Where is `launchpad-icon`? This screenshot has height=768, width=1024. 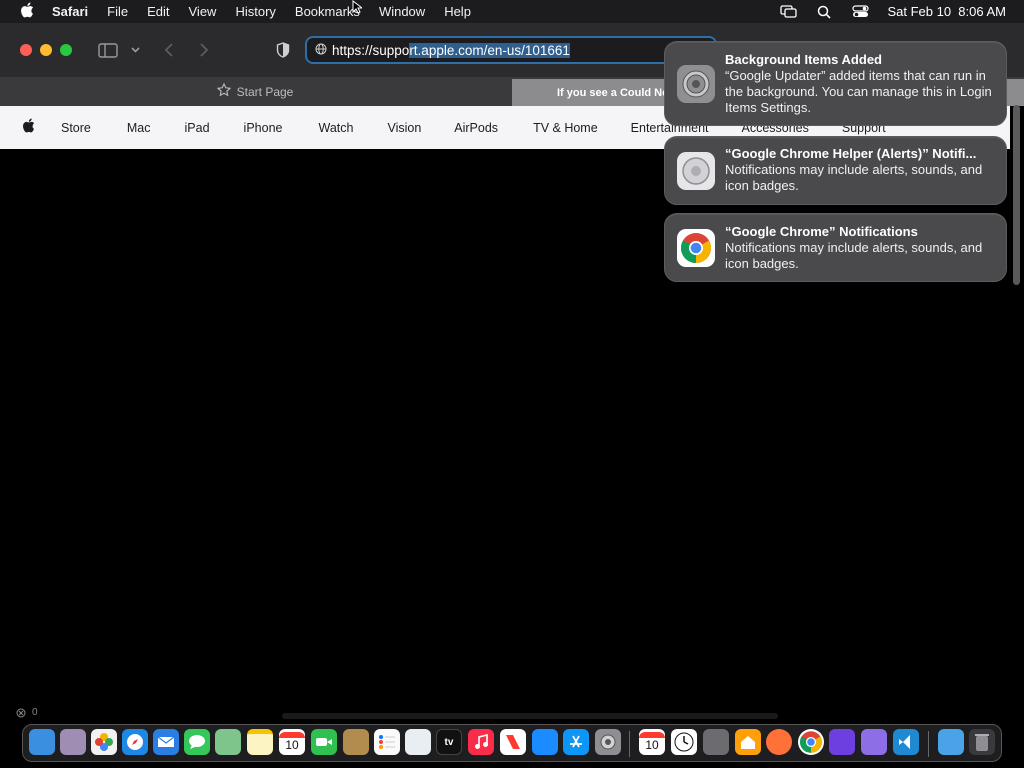 launchpad-icon is located at coordinates (73, 742).